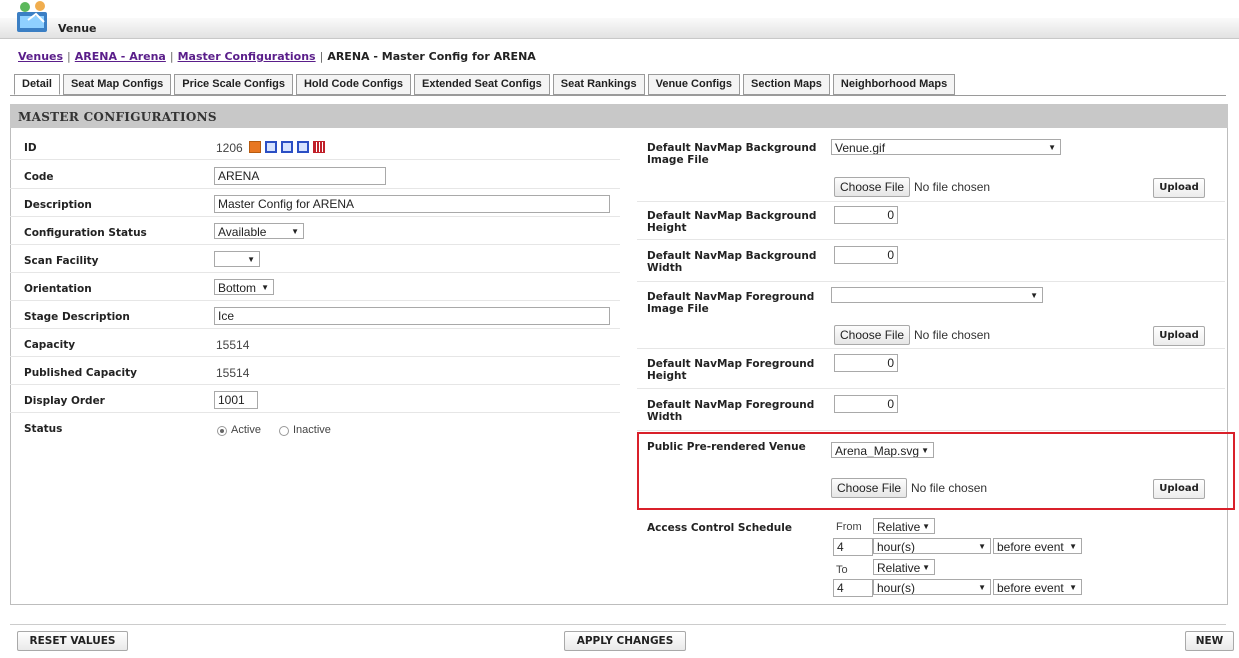  Describe the element at coordinates (842, 570) in the screenshot. I see `to-label: To` at that location.